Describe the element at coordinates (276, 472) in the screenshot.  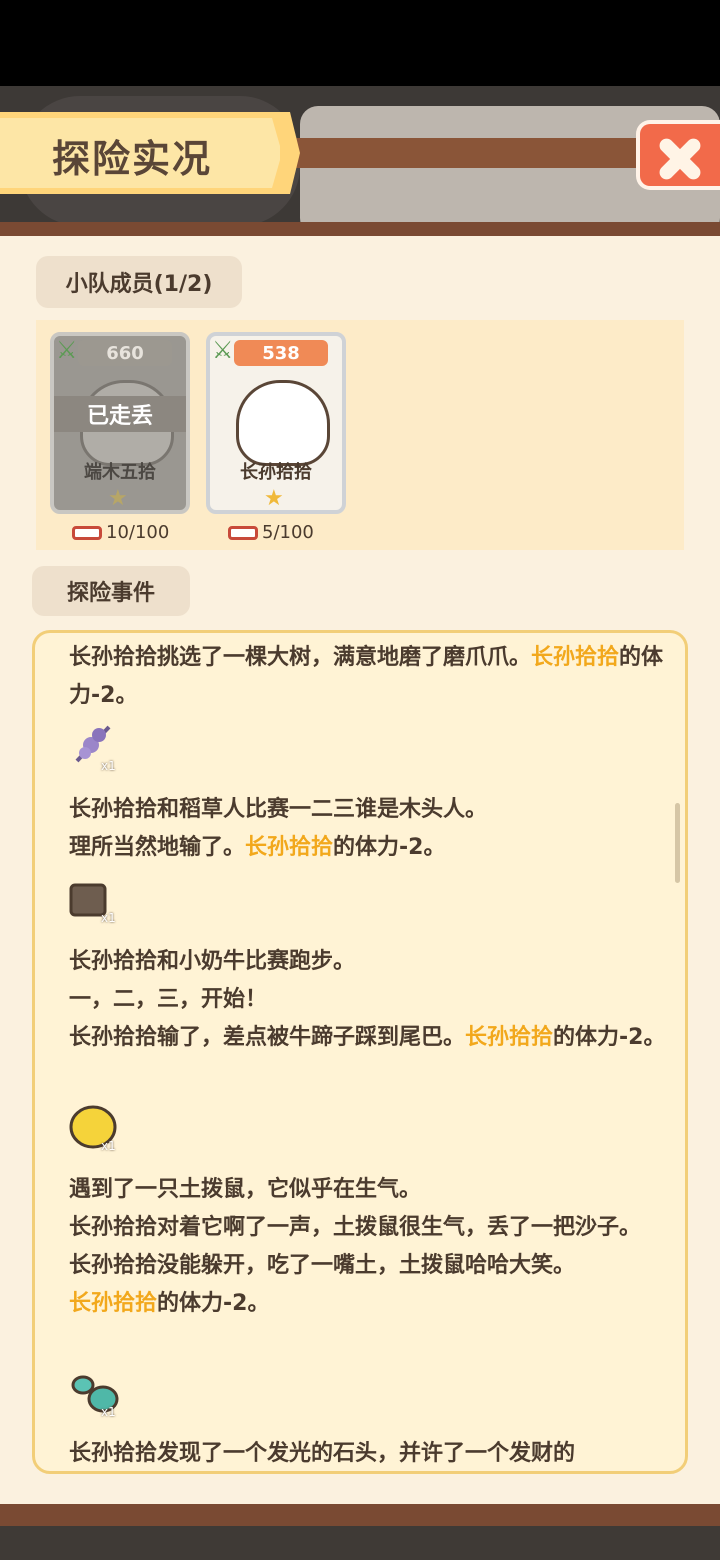
I see `member-name: 长孙拾拾` at that location.